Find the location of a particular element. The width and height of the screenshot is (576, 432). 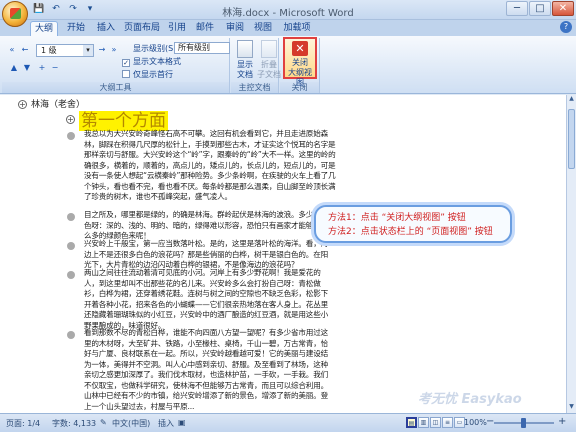

close-outline-label-line1: 关闭 is located at coordinates (300, 62).